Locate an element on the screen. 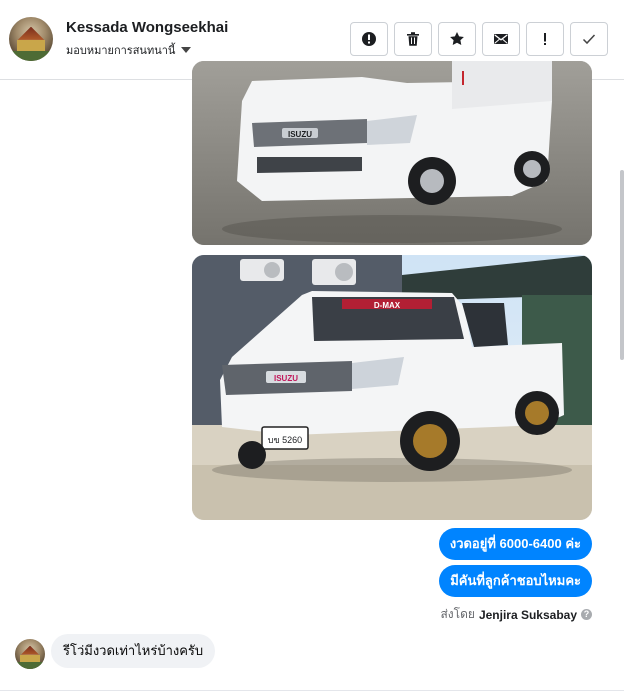  incoming-message: รีโว่มีงวดเท่าไหร่บ้างครับ is located at coordinates (133, 651).